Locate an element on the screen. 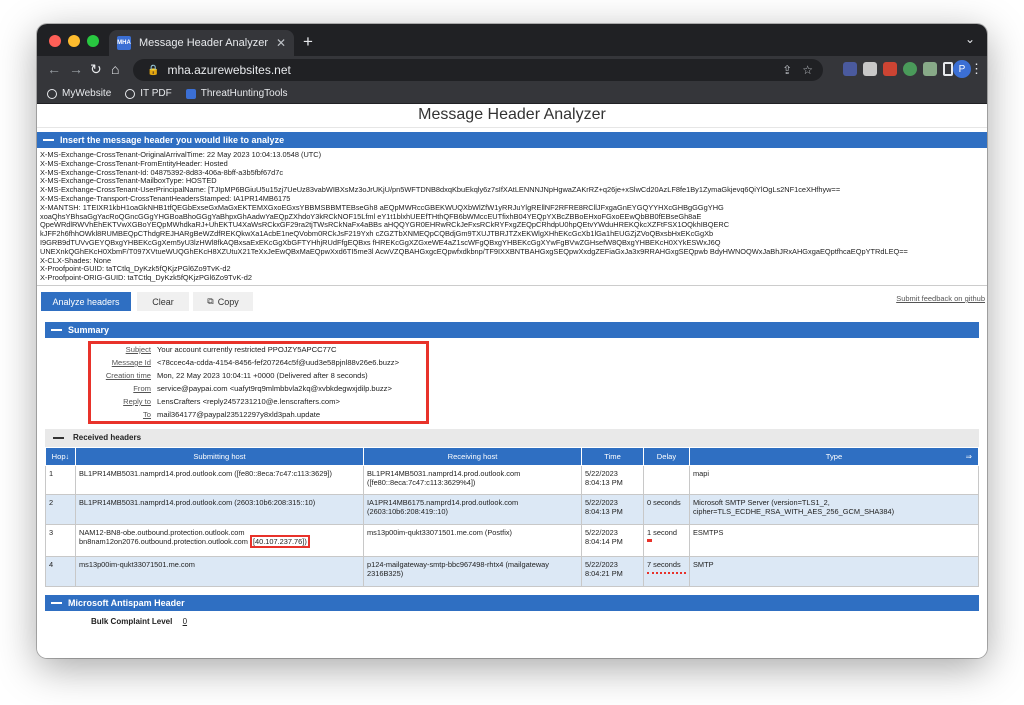 The width and height of the screenshot is (1024, 705). minimize-window-button is located at coordinates (74, 41).